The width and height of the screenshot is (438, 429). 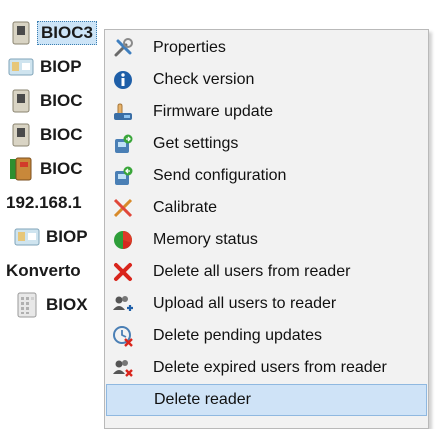 I want to click on menu-item-firmware-update: Firmware update, so click(x=266, y=112).